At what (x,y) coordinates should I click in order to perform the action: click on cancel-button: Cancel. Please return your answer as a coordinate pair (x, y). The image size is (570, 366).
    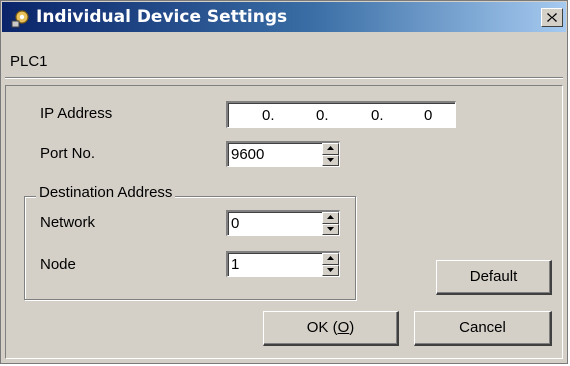
    Looking at the image, I should click on (483, 328).